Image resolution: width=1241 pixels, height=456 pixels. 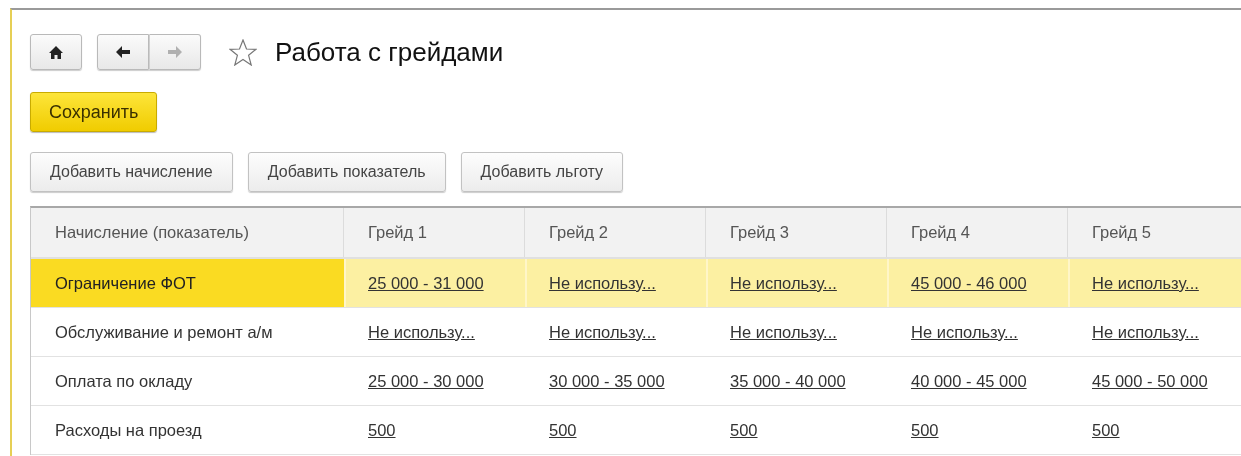 I want to click on arrow-left-icon, so click(x=123, y=52).